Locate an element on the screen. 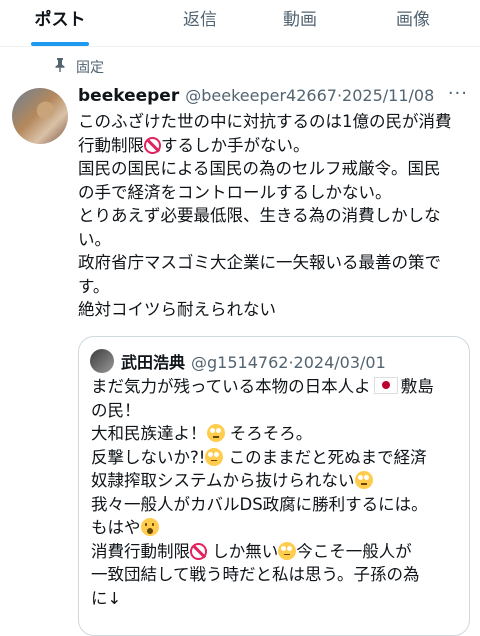  tab-images-label: 画像 is located at coordinates (413, 20).